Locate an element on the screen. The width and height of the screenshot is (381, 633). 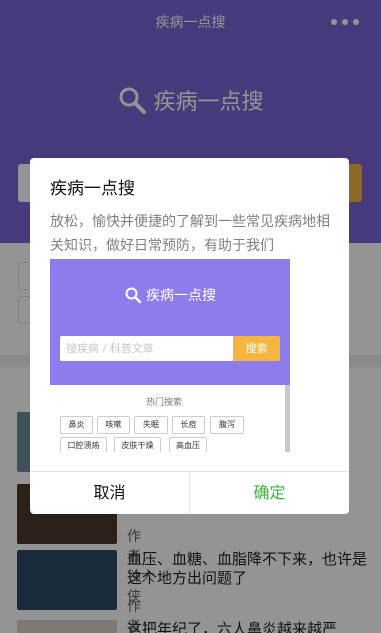
preview-search-input: 搜疾病 / 科普文章 is located at coordinates (146, 348).